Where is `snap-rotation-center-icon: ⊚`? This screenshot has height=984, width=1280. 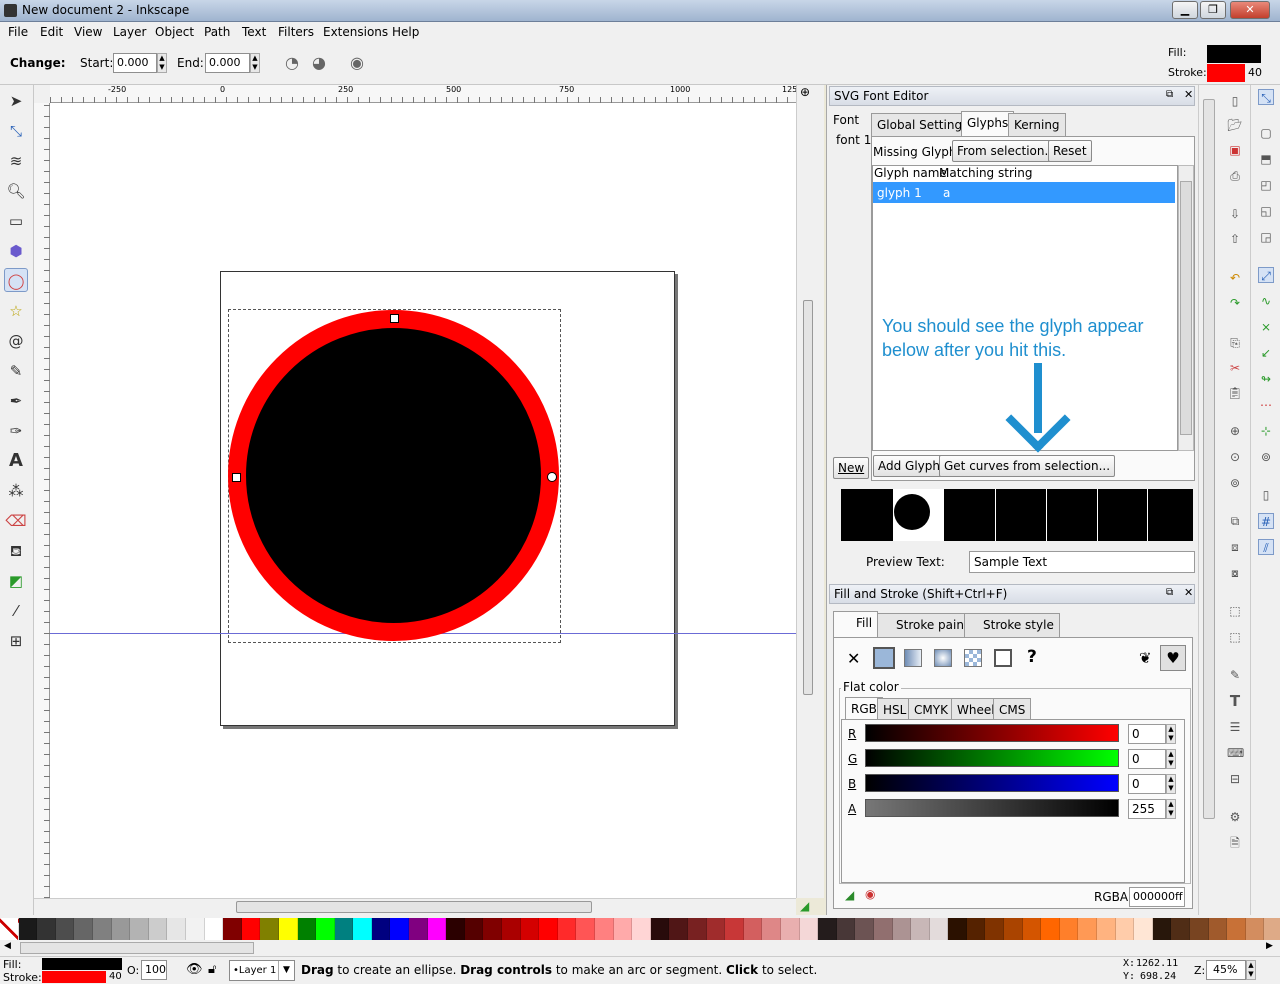 snap-rotation-center-icon: ⊚ is located at coordinates (1266, 457).